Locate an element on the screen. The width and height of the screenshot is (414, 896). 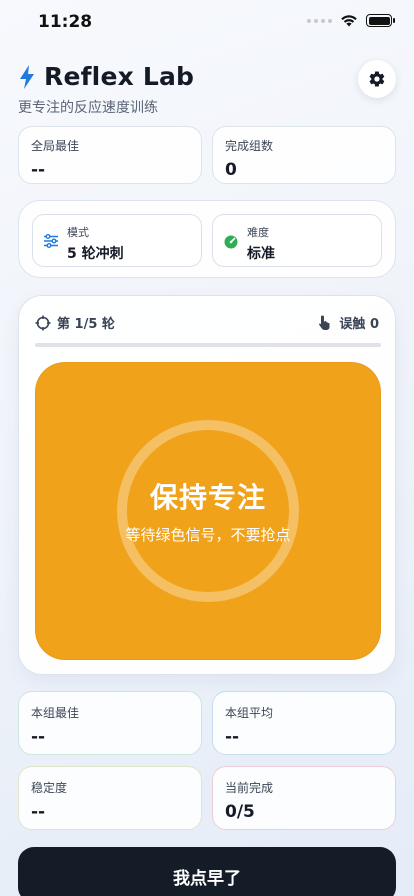
miss-indicator: 误触 0 is located at coordinates (348, 322).